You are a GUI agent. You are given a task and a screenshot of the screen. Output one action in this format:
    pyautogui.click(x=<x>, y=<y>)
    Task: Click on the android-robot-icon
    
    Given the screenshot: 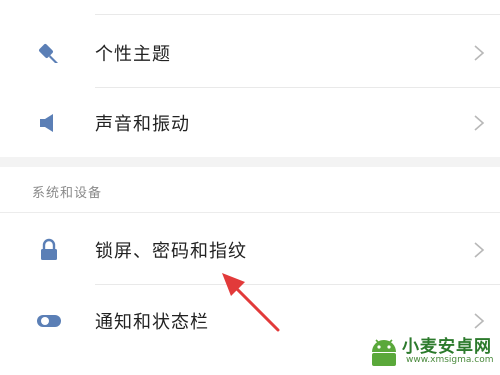 What is the action you would take?
    pyautogui.click(x=384, y=352)
    